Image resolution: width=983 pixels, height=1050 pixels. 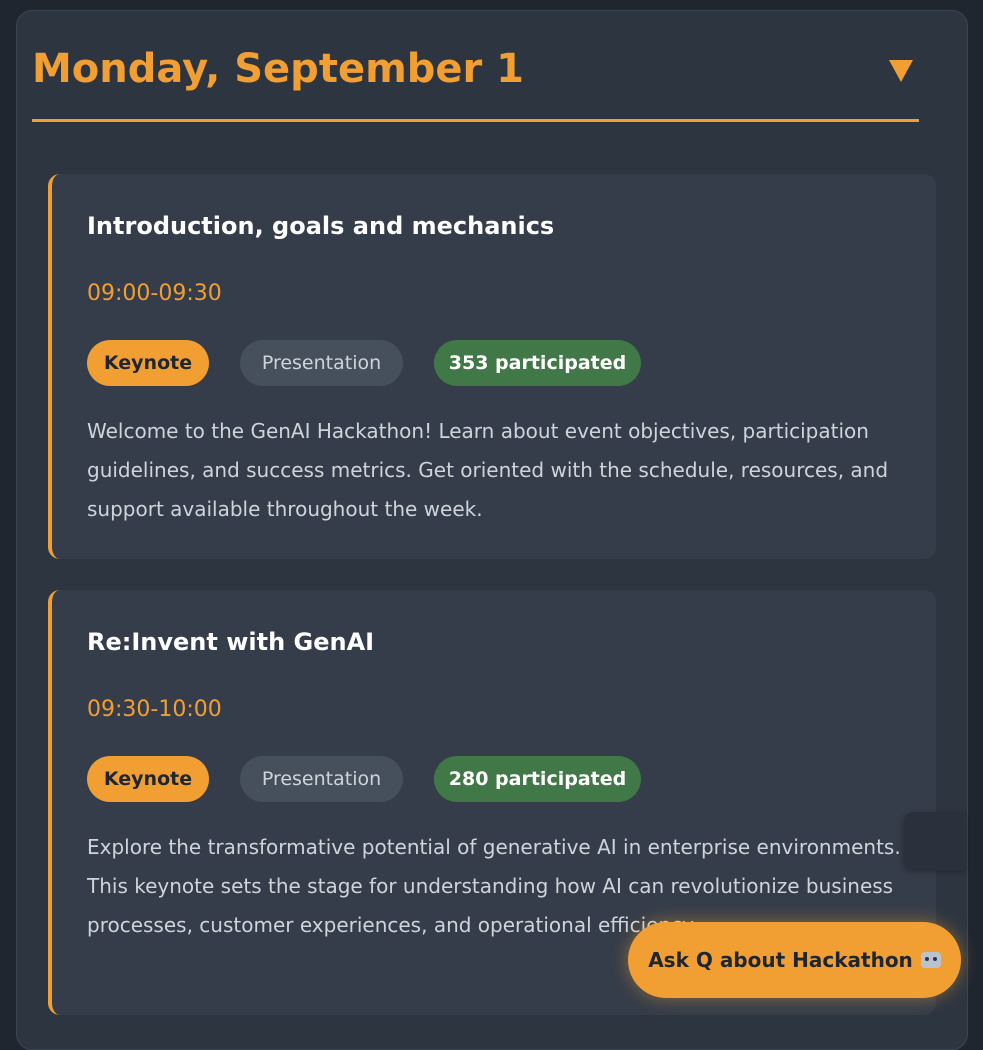 I want to click on ask-q-button: Ask Q about Hackathon, so click(x=794, y=960).